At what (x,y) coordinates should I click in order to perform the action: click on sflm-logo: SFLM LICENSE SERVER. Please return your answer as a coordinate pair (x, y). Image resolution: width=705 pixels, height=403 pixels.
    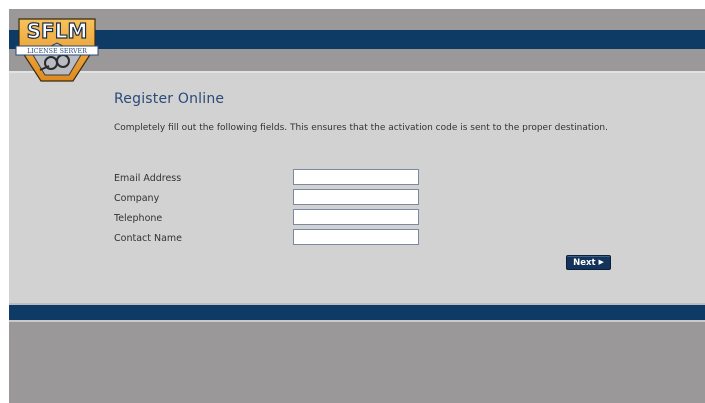
    Looking at the image, I should click on (57, 50).